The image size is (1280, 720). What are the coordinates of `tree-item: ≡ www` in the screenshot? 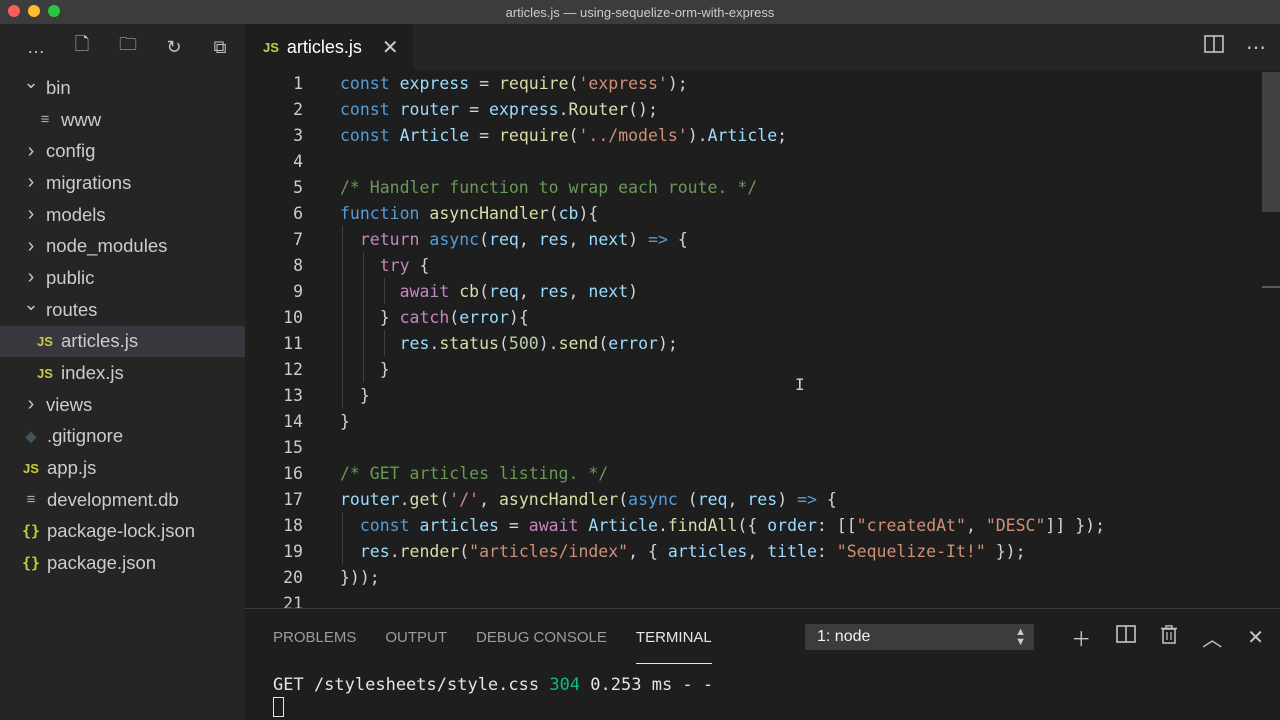 It's located at (122, 120).